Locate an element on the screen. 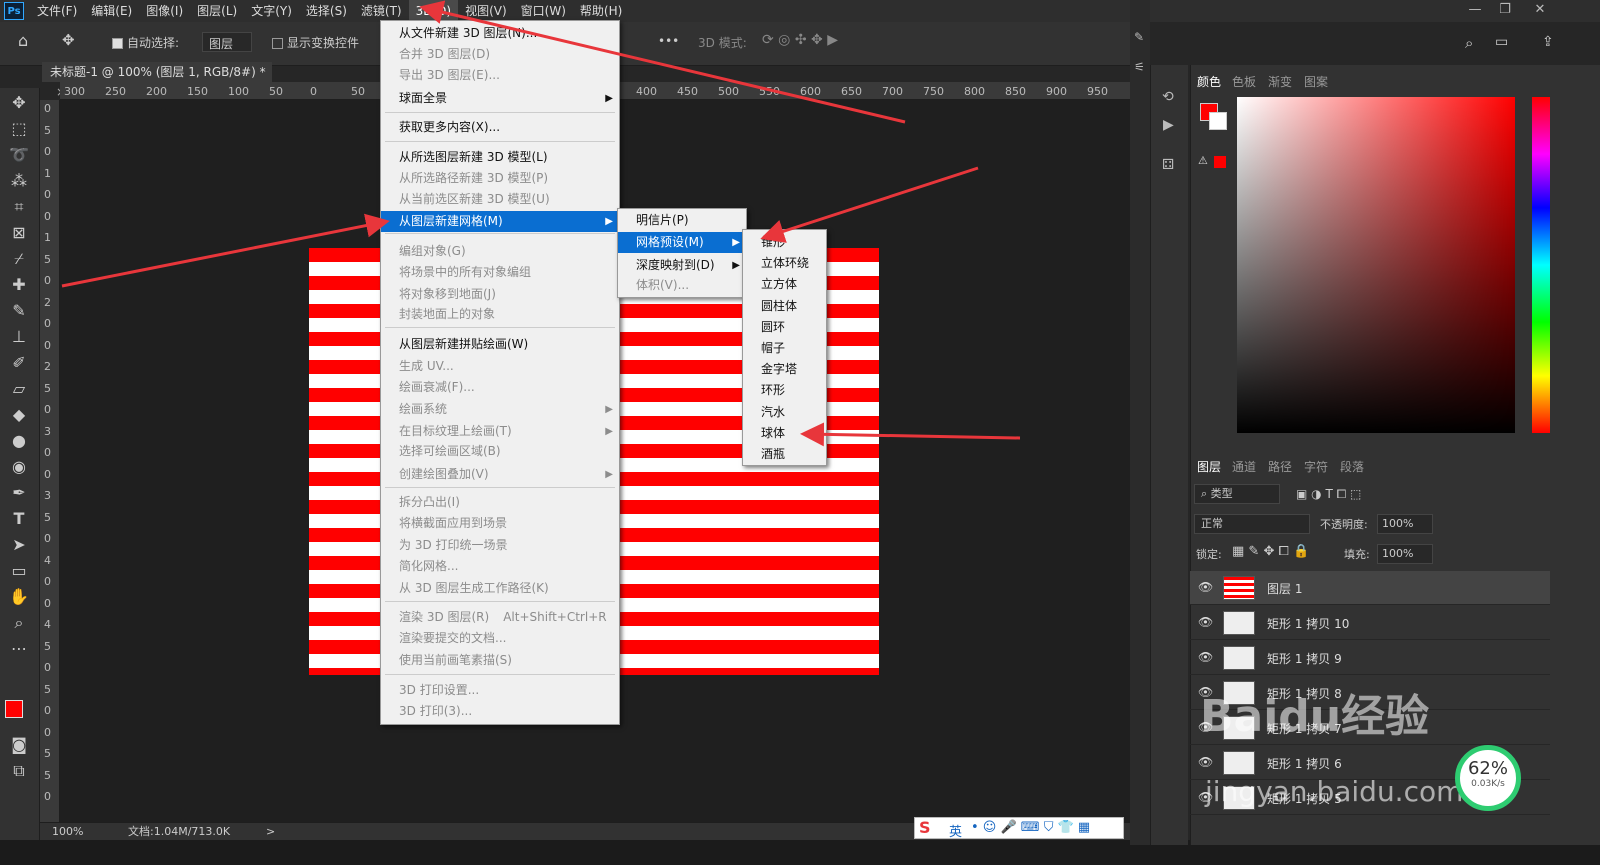  watermark-url: jingyan.baidu.com is located at coordinates (1334, 791).